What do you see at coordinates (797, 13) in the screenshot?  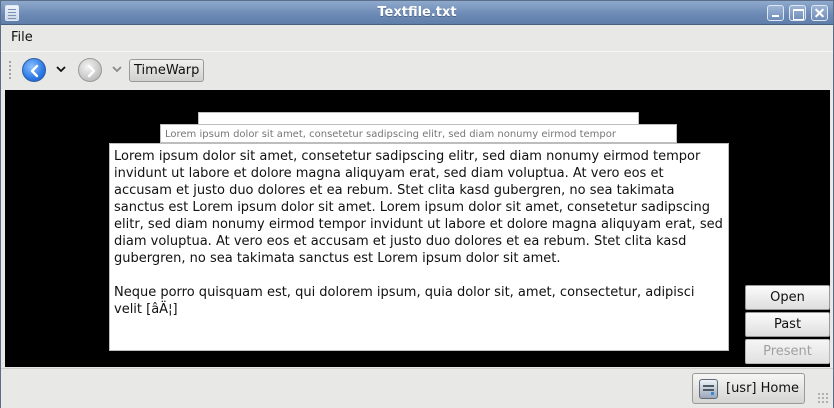 I see `maximize-button` at bounding box center [797, 13].